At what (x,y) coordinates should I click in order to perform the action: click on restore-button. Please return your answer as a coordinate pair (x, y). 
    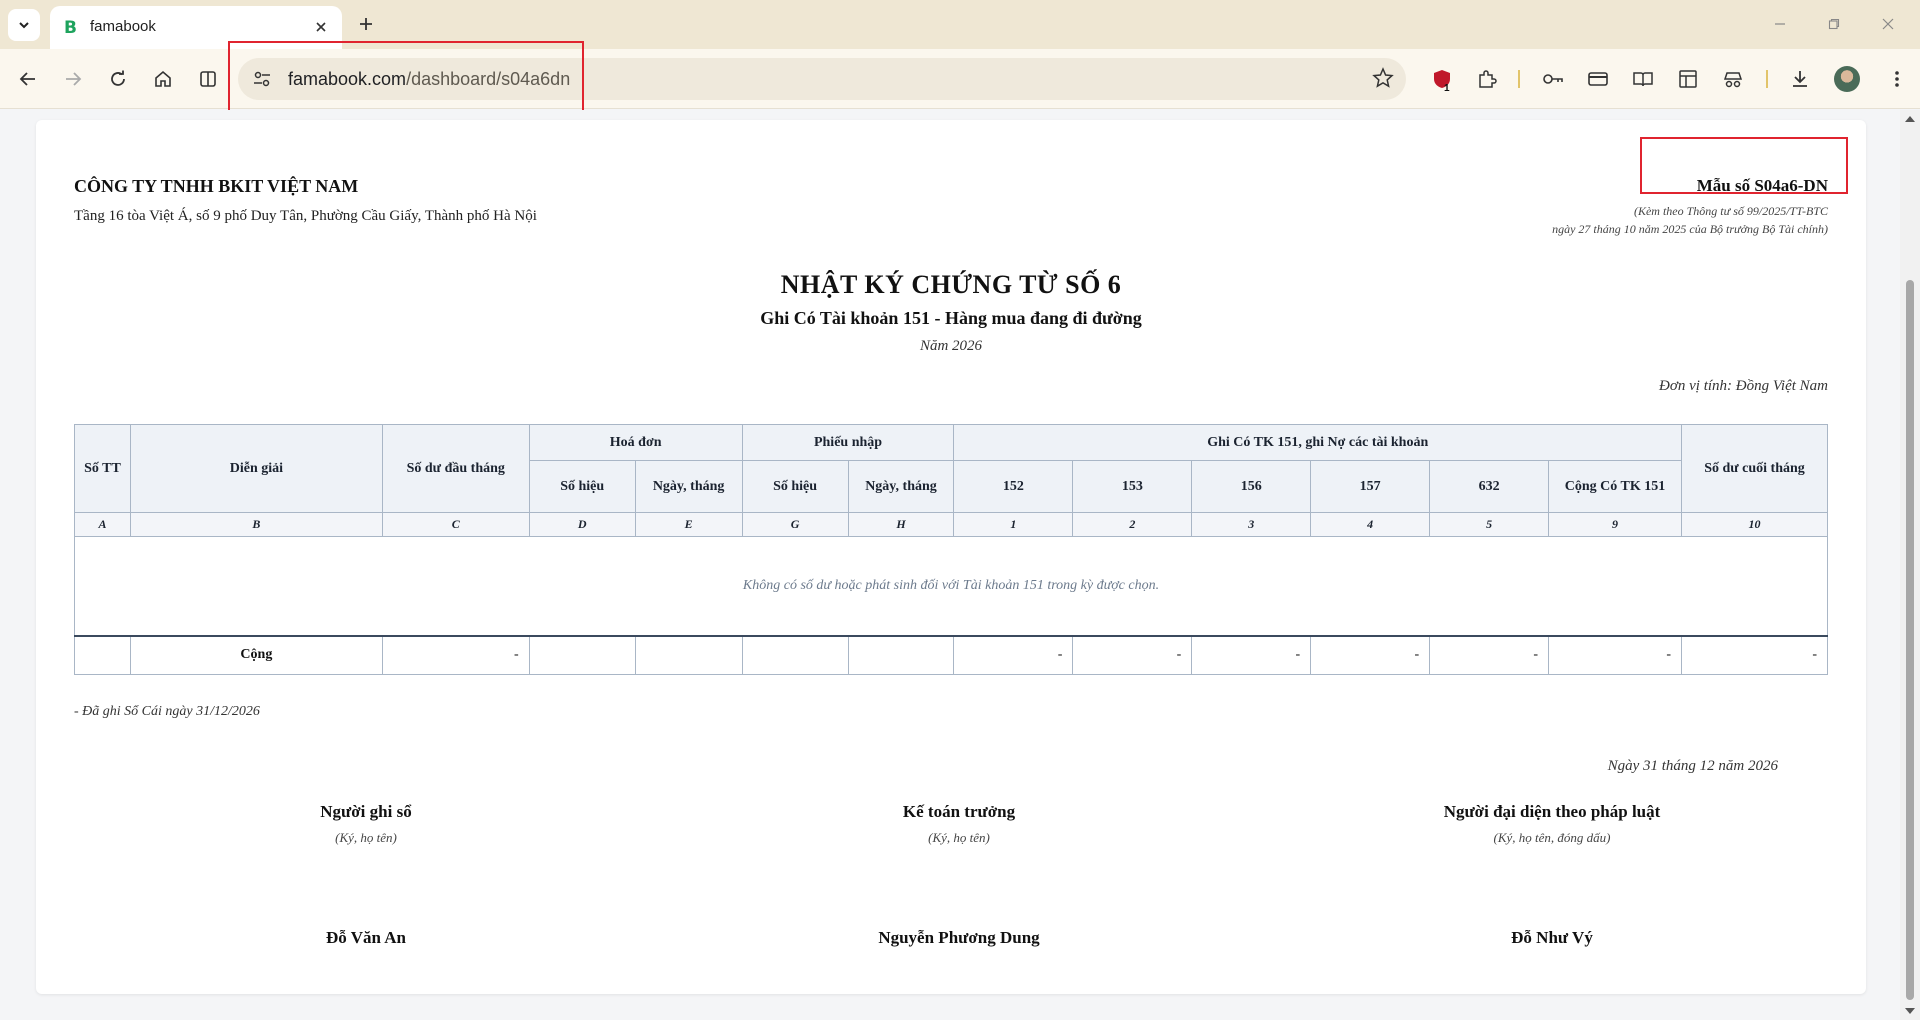
    Looking at the image, I should click on (1834, 24).